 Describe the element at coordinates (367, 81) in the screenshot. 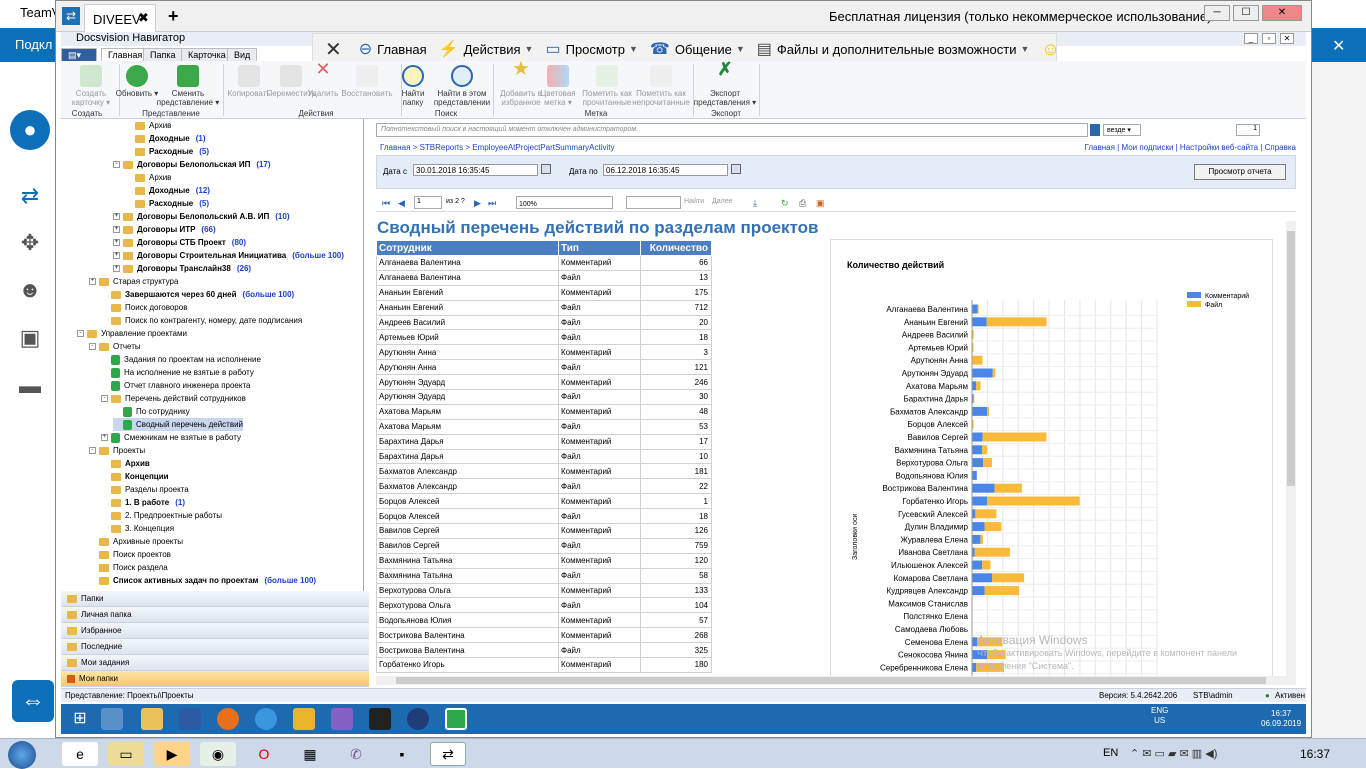

I see `restore-button: Восстановить` at that location.